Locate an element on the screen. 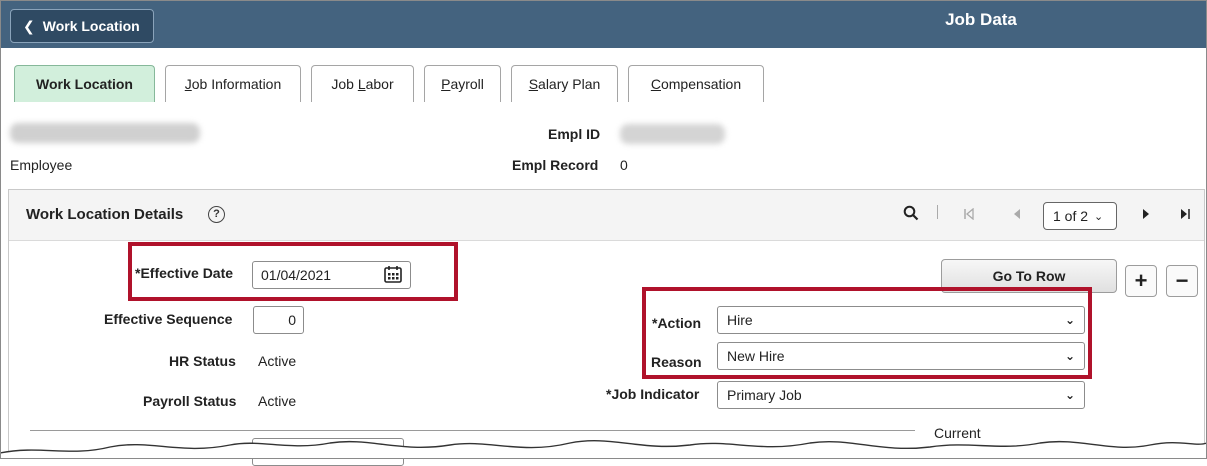 This screenshot has width=1207, height=466. torn-edge is located at coordinates (603, 449).